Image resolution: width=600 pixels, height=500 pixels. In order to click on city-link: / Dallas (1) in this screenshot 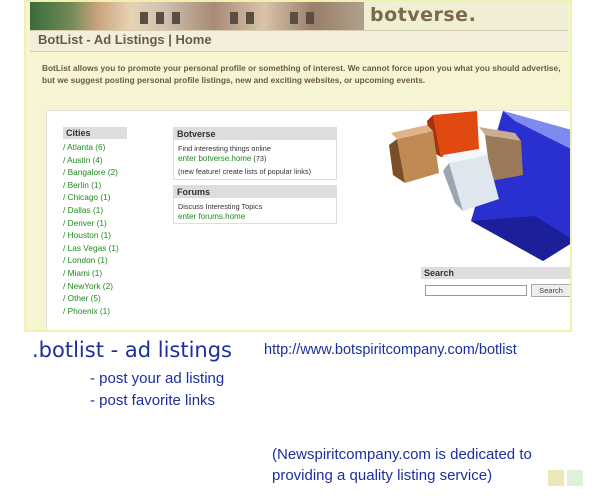, I will do `click(95, 210)`.